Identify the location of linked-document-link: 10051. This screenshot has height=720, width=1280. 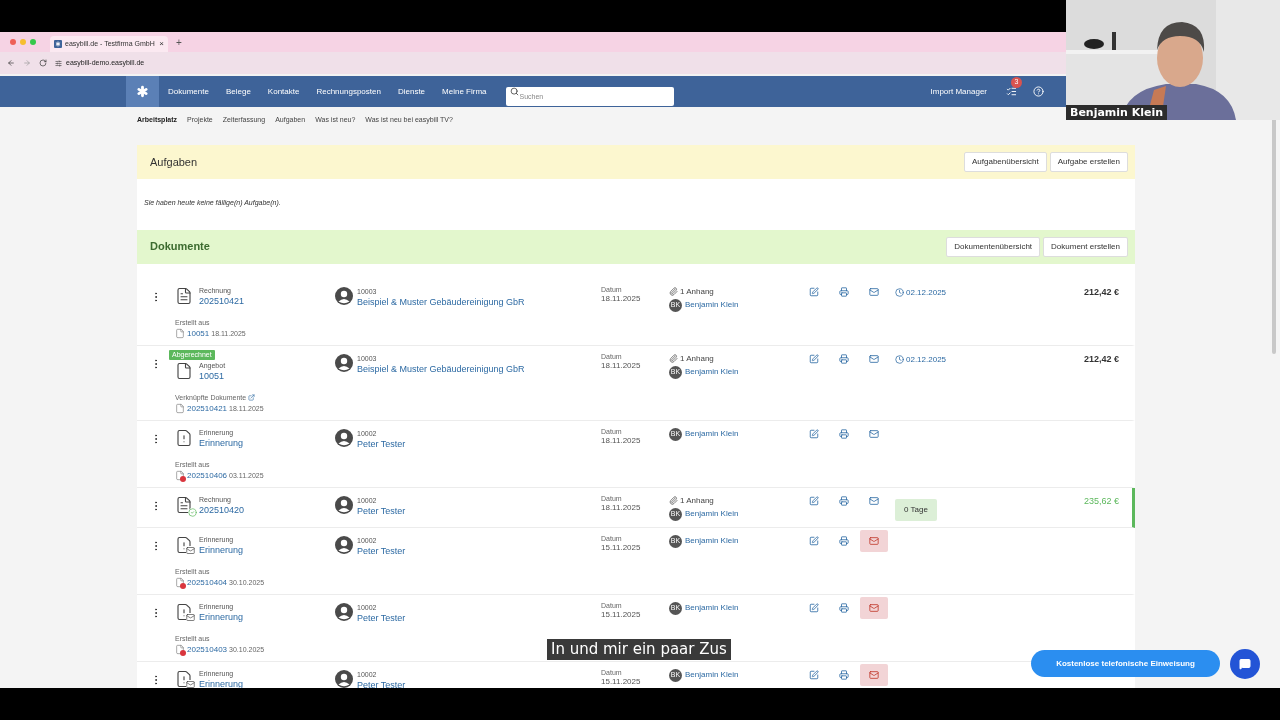
(198, 333).